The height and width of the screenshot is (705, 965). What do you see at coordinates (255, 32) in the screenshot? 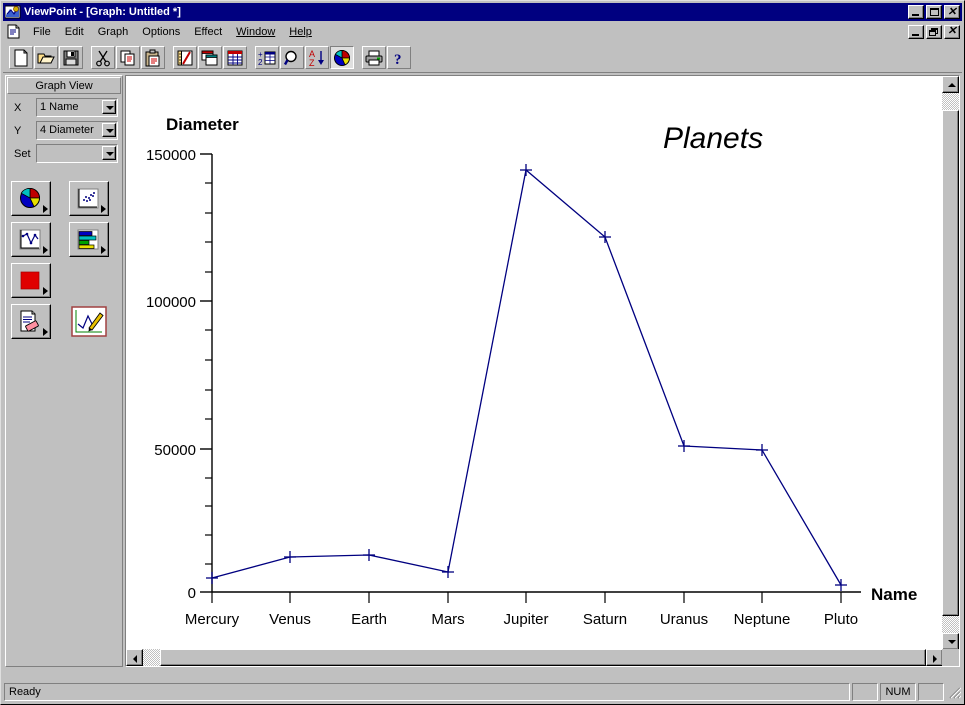
I see `menu-item-window: Window` at bounding box center [255, 32].